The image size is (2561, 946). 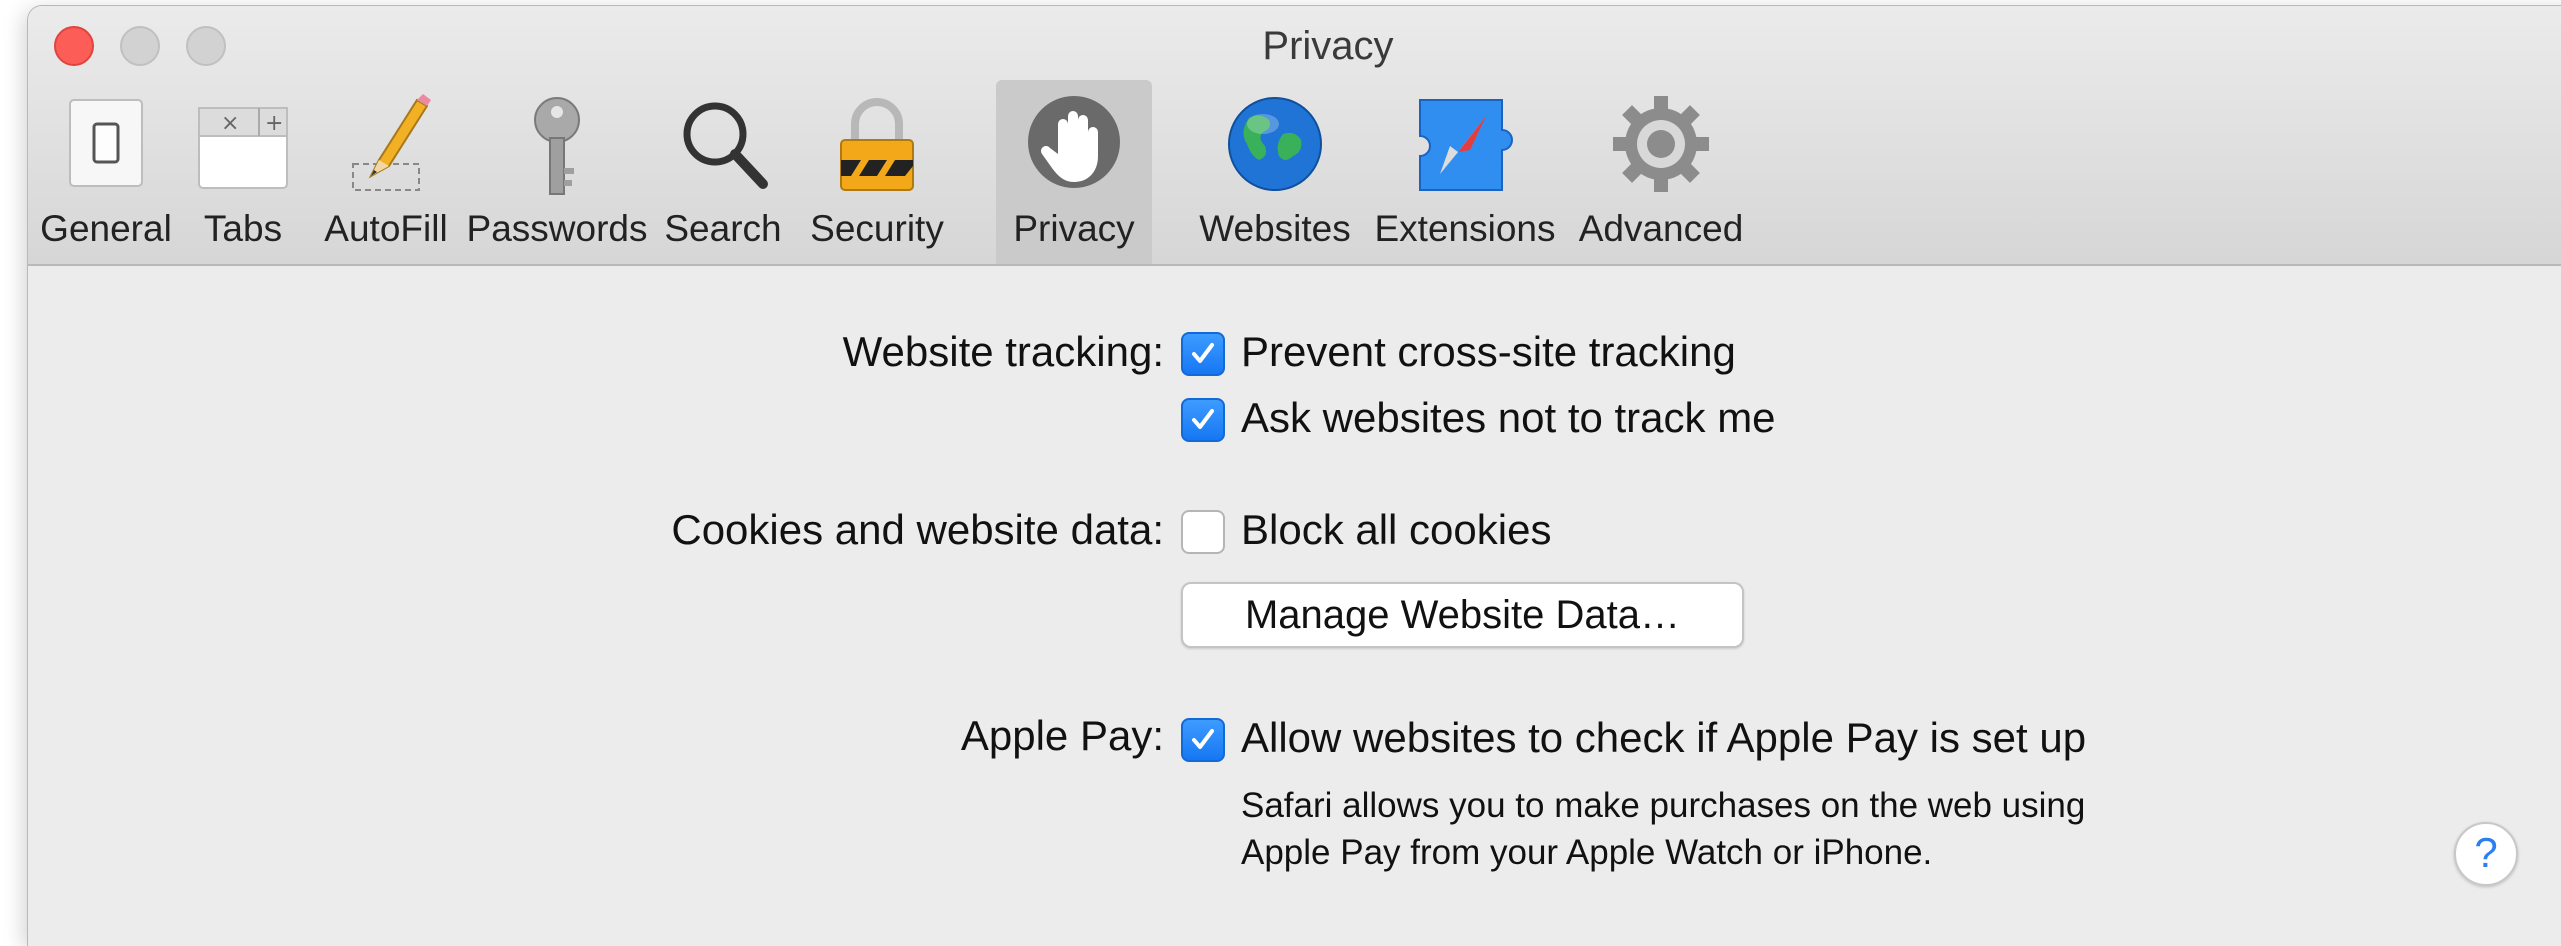 I want to click on tab-passwords-label: Passwords, so click(x=557, y=228).